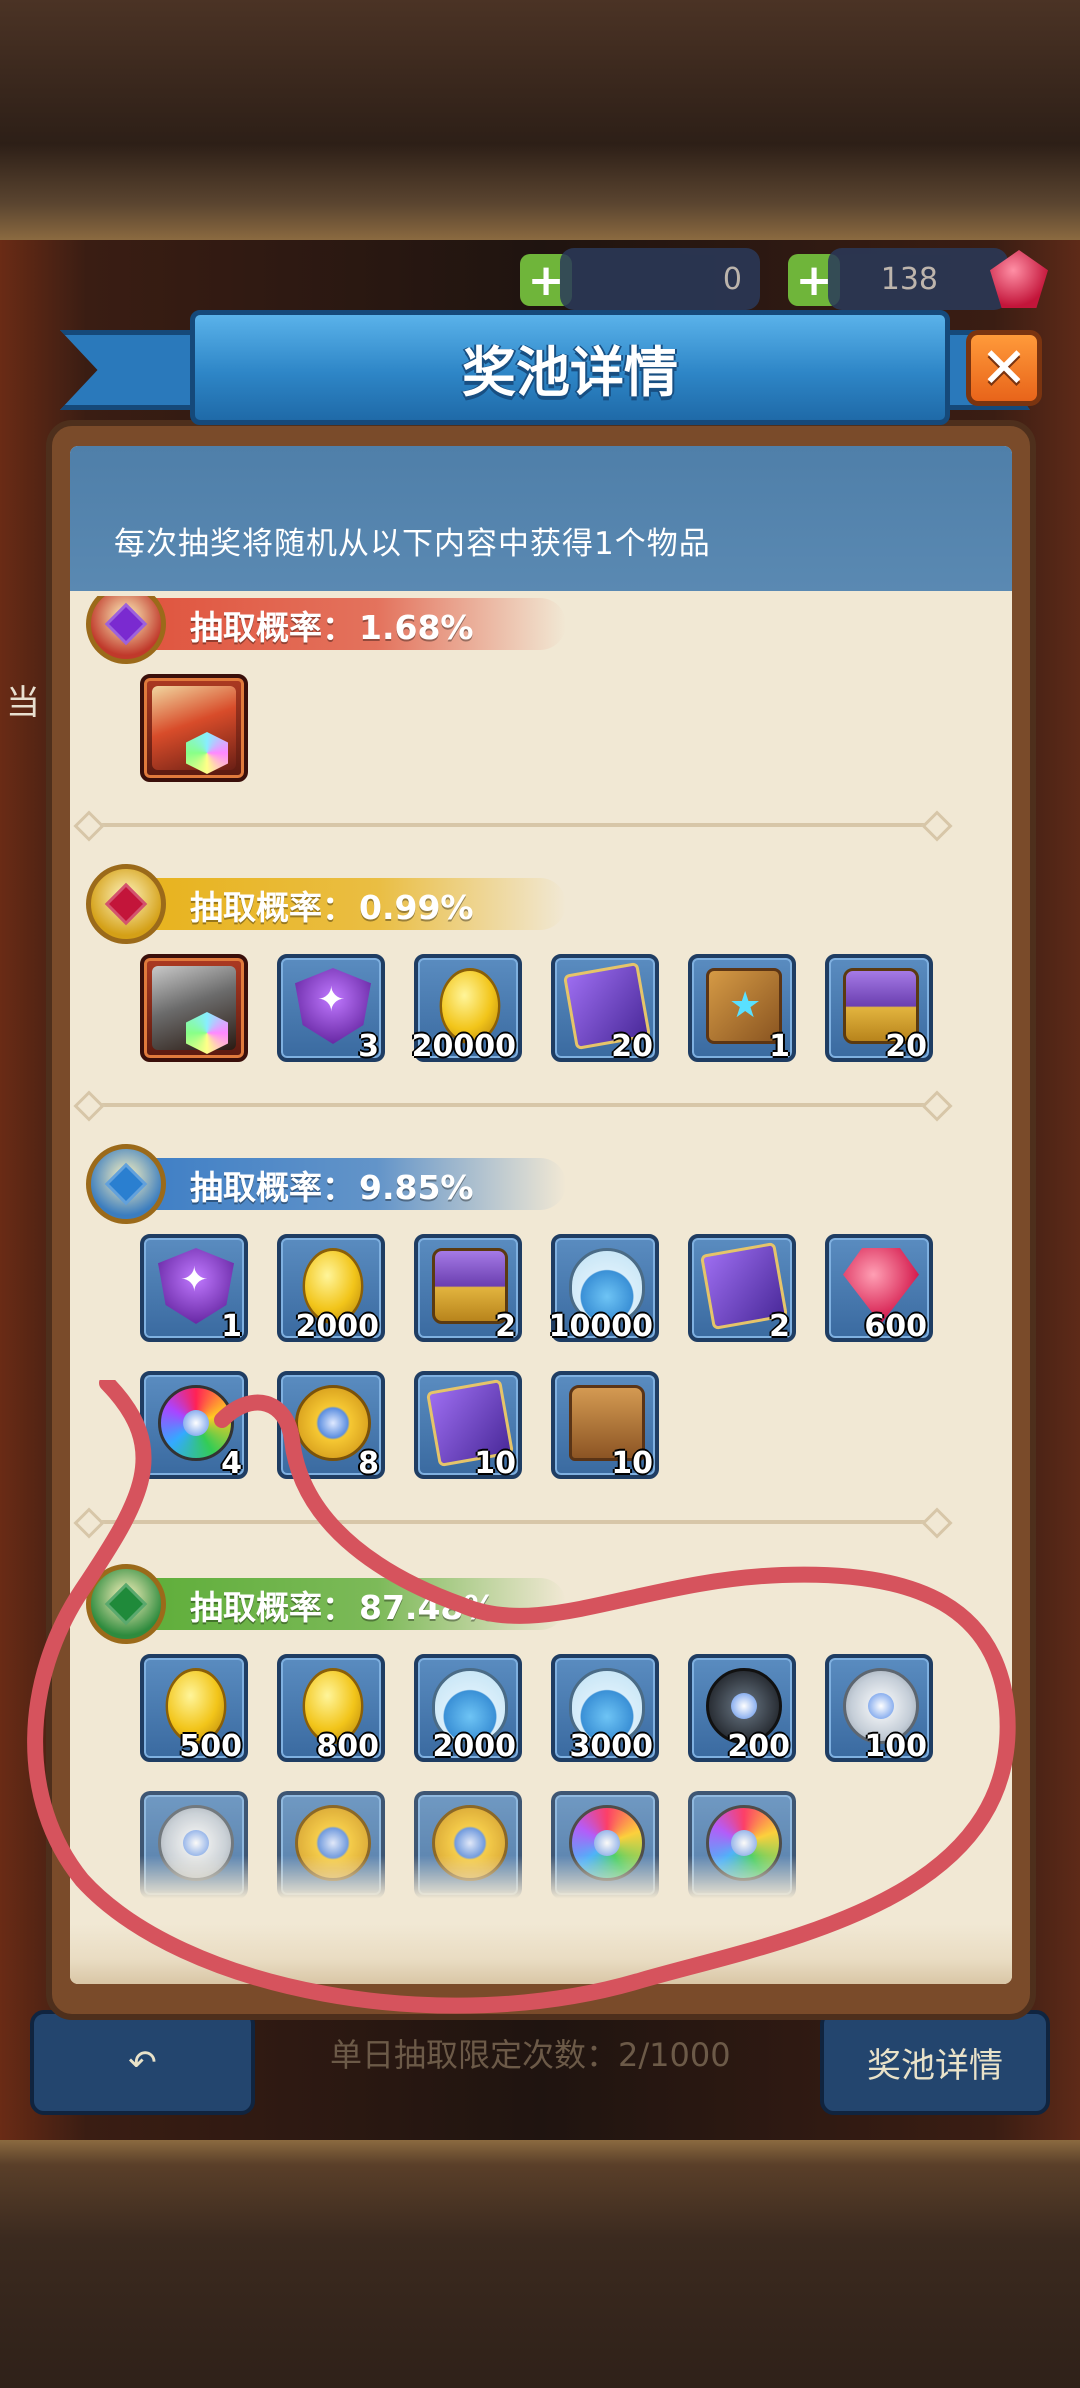 Image resolution: width=1080 pixels, height=2388 pixels. What do you see at coordinates (935, 2066) in the screenshot?
I see `pool-detail-label: 奖池详情` at bounding box center [935, 2066].